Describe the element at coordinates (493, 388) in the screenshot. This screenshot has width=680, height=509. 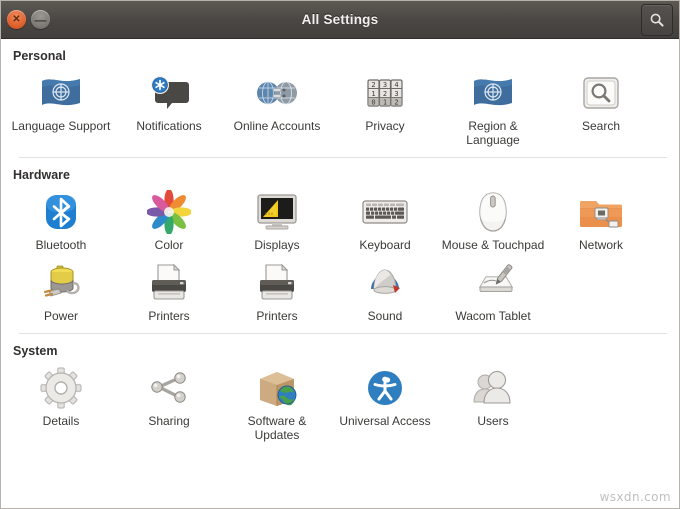
I see `users-icon` at that location.